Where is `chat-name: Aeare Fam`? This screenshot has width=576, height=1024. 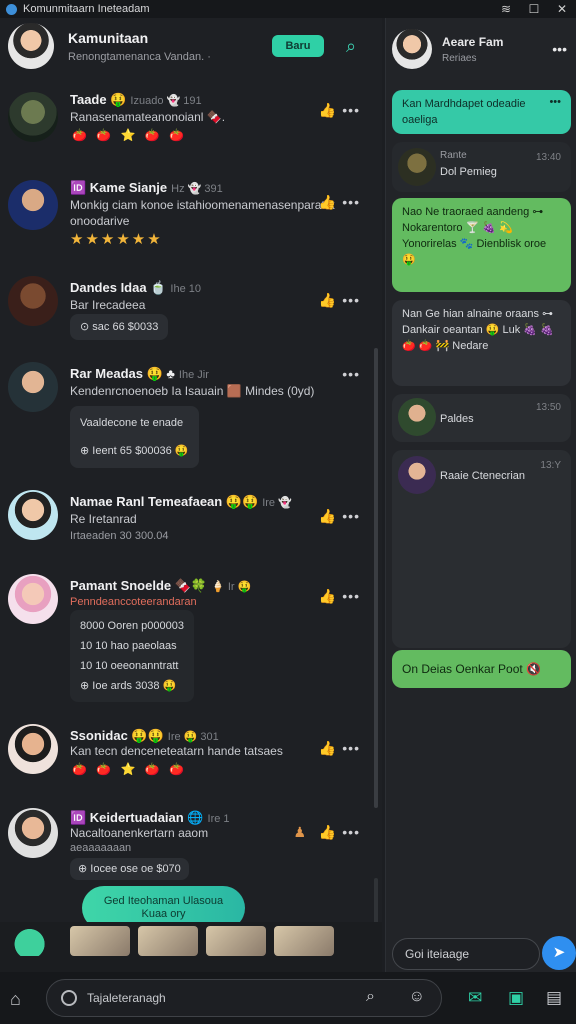
chat-name: Aeare Fam is located at coordinates (473, 41).